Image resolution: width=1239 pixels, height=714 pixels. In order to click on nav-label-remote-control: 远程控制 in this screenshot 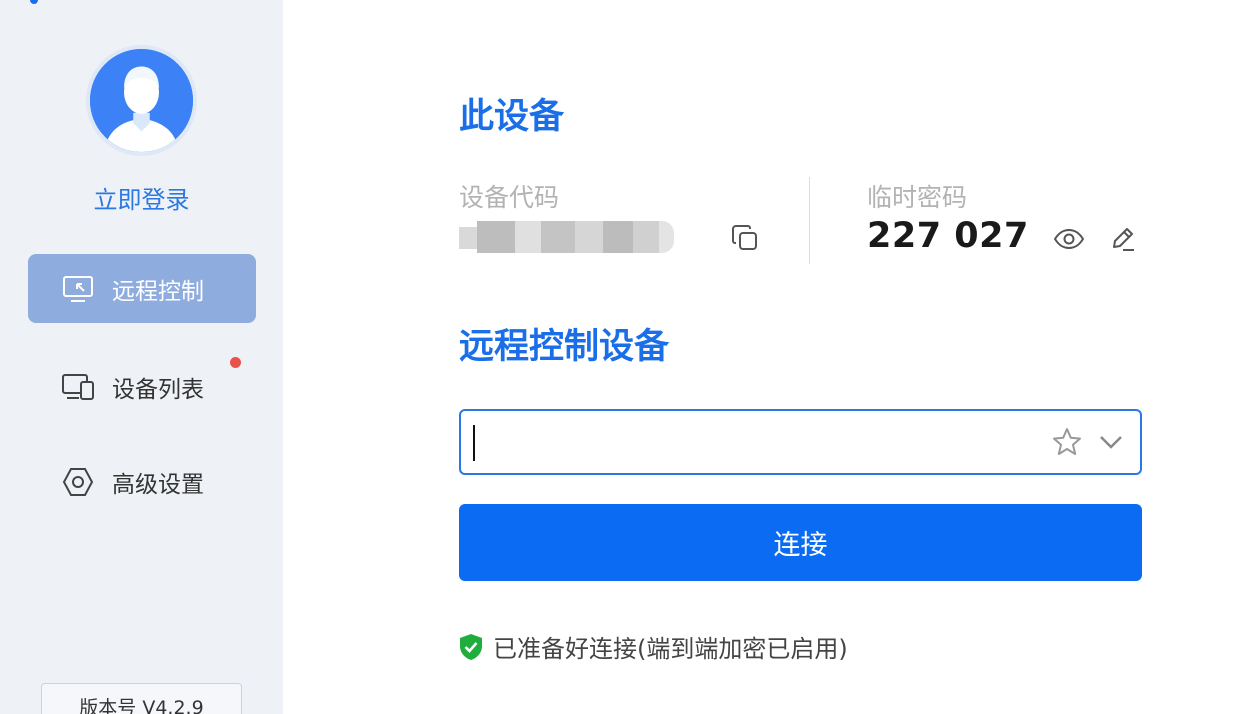, I will do `click(158, 291)`.